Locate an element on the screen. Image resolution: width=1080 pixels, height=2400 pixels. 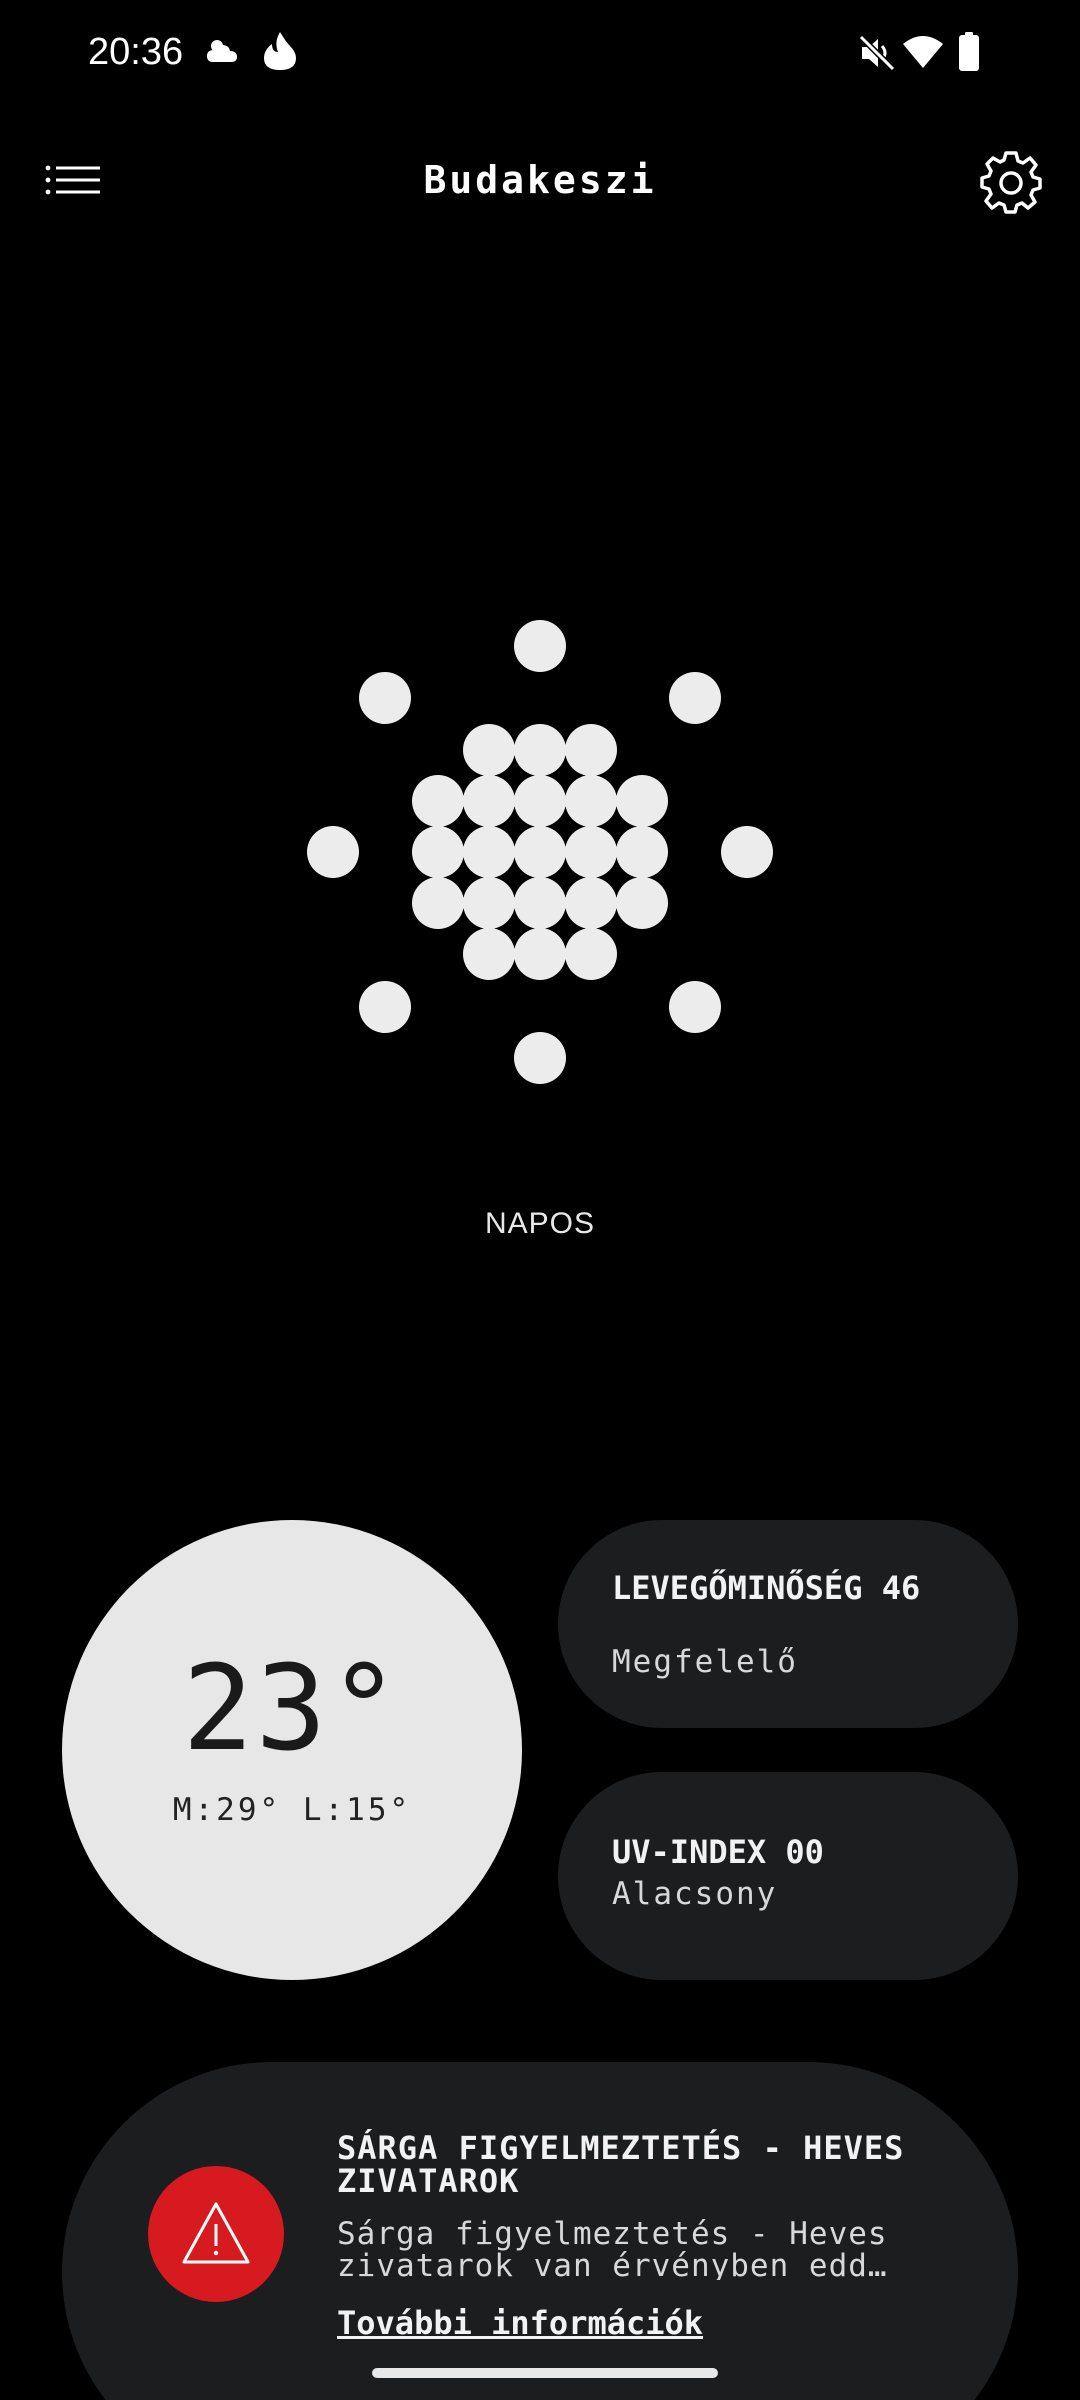
alert-title: SÁRGA FIGYELMEZTETÉS - HEVES ZIVATAROK is located at coordinates (621, 2164).